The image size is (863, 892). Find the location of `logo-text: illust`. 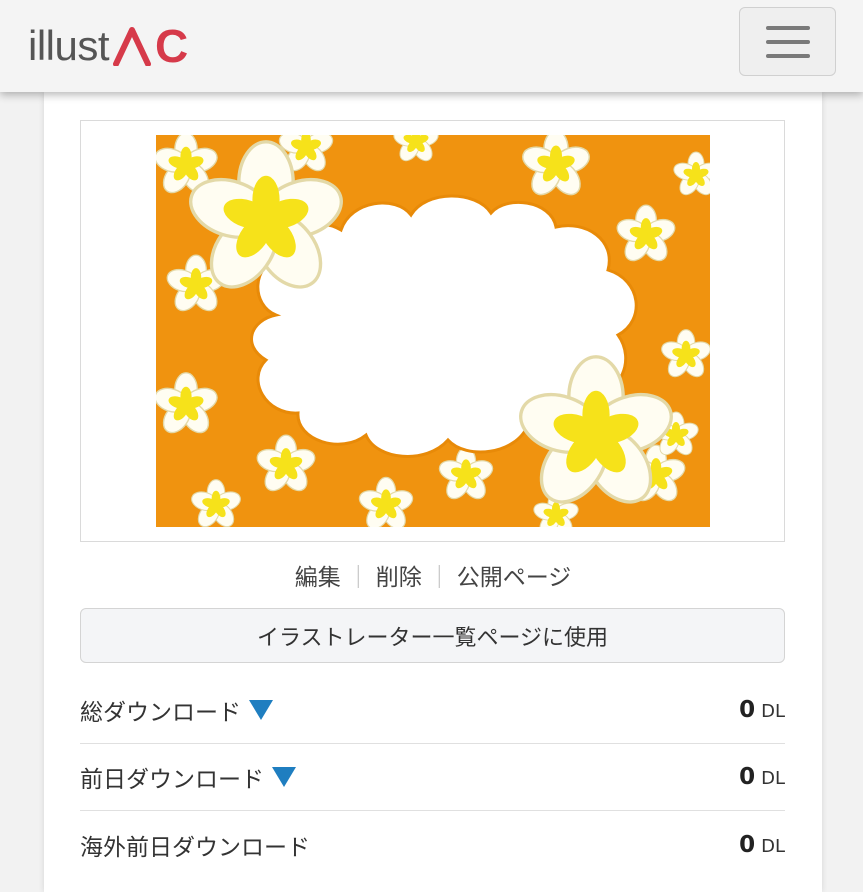

logo-text: illust is located at coordinates (69, 45).